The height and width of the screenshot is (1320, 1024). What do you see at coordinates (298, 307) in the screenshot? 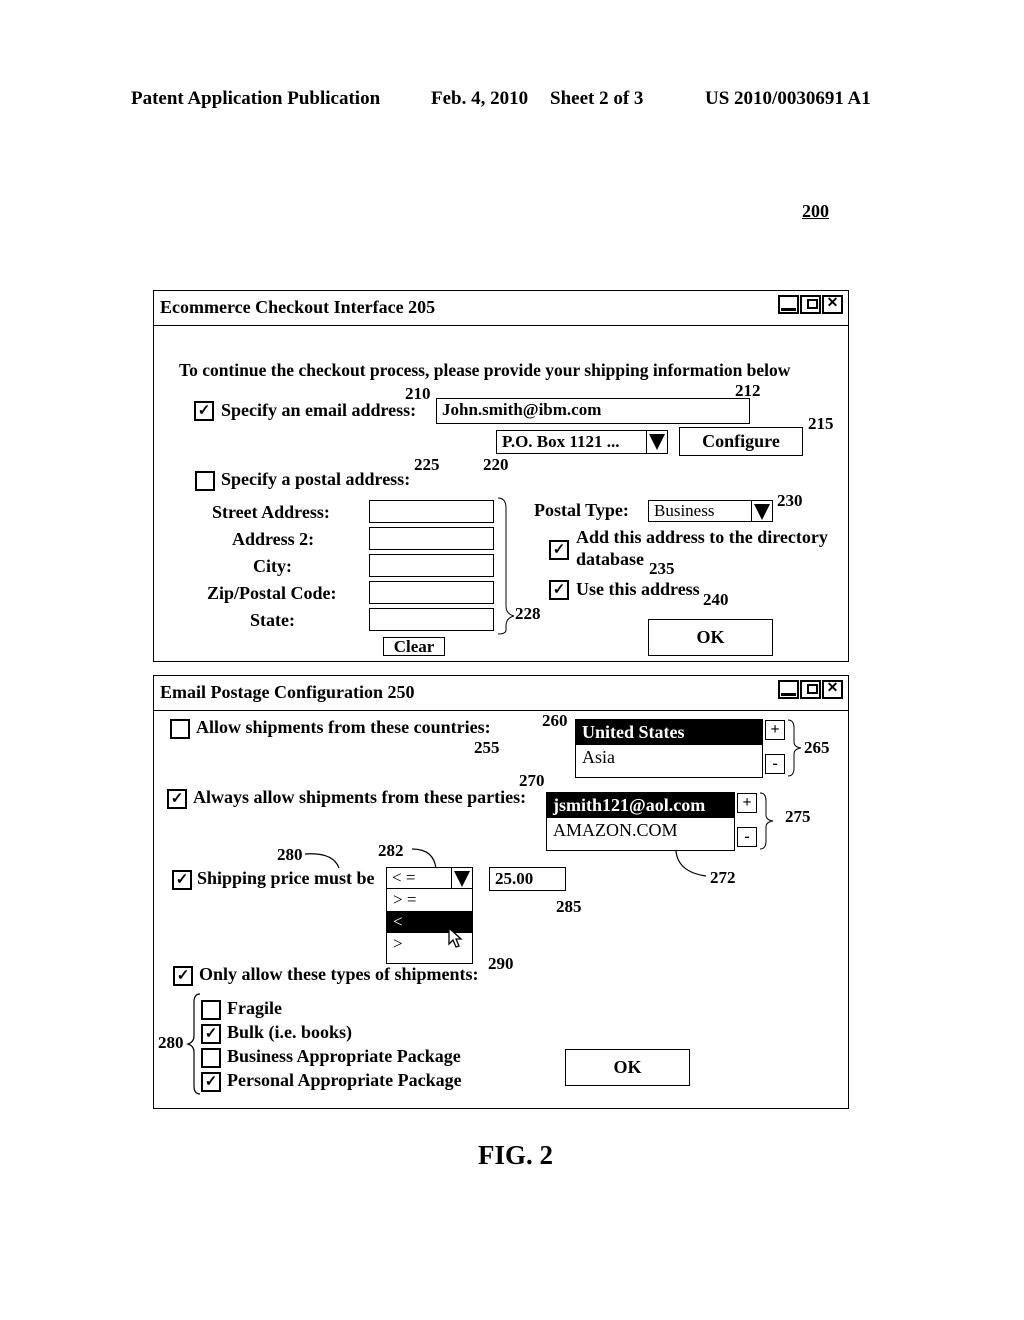
I see `checkout-title: Ecommerce Checkout Interface 205` at bounding box center [298, 307].